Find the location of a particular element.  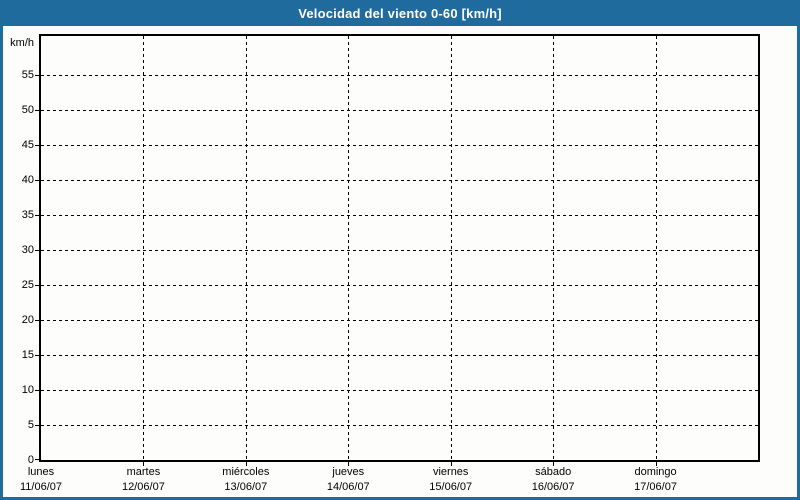

y-tick-label: 20 is located at coordinates (27, 320).